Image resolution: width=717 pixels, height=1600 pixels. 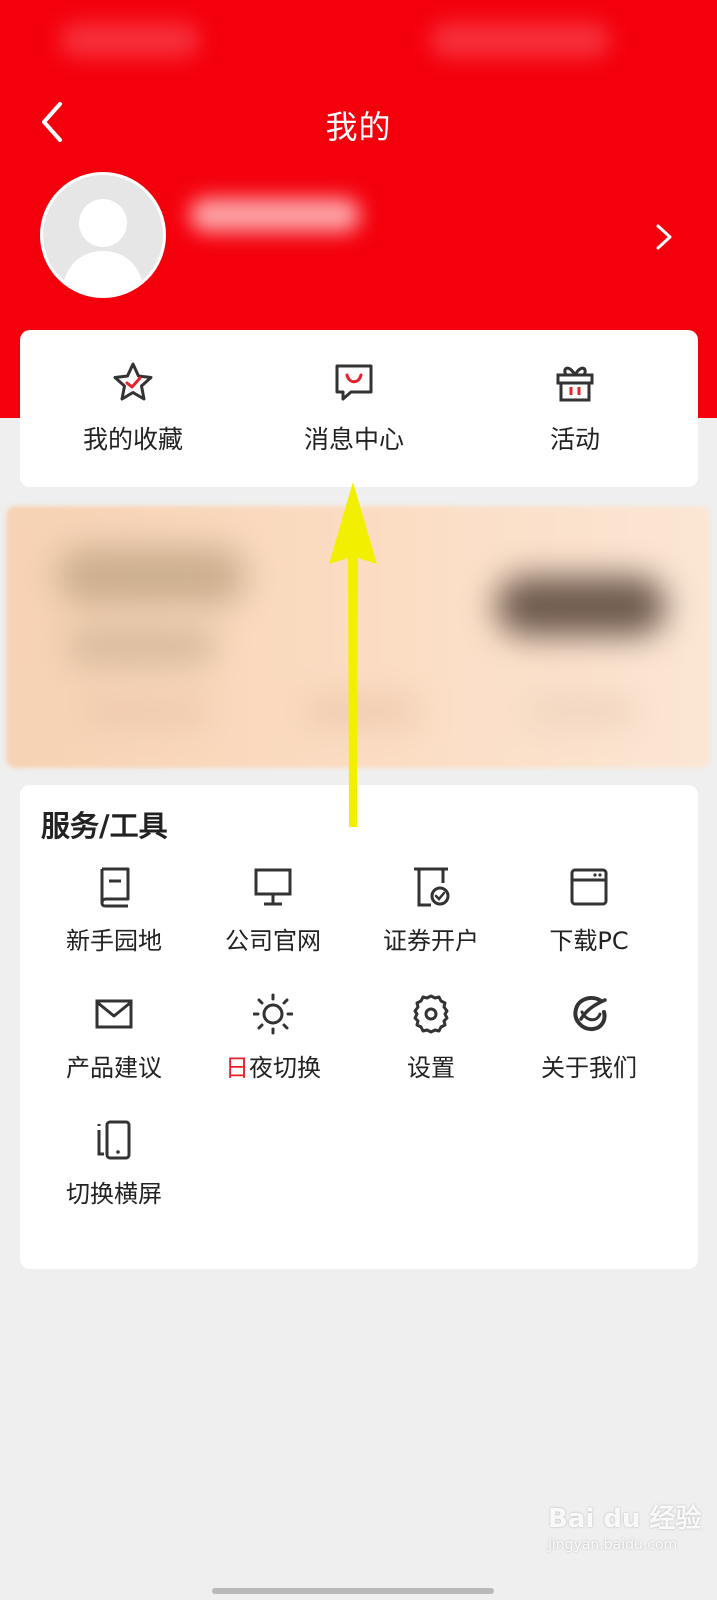 What do you see at coordinates (273, 1047) in the screenshot?
I see `day-night-toggle-button: 日夜切换` at bounding box center [273, 1047].